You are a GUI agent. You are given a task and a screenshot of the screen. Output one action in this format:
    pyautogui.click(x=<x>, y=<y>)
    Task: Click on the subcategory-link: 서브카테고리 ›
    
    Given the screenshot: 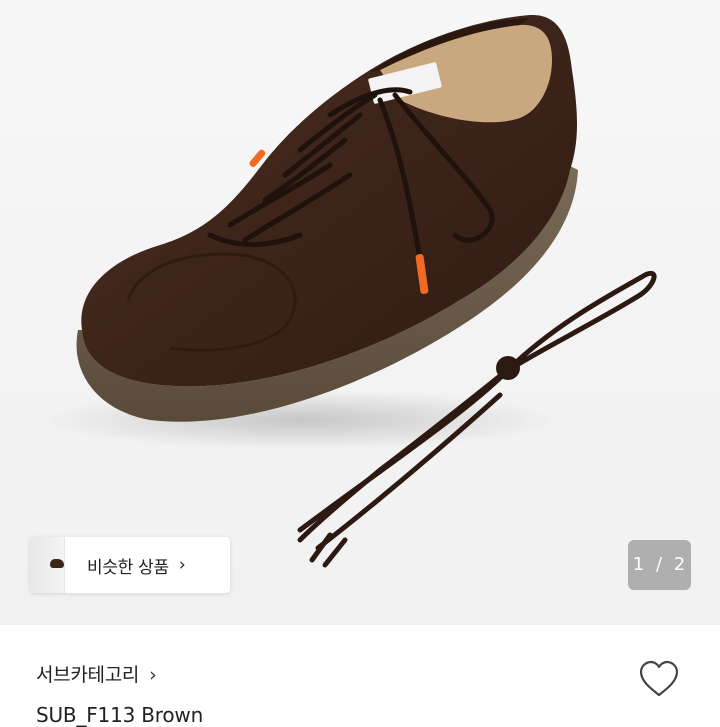 What is the action you would take?
    pyautogui.click(x=96, y=673)
    